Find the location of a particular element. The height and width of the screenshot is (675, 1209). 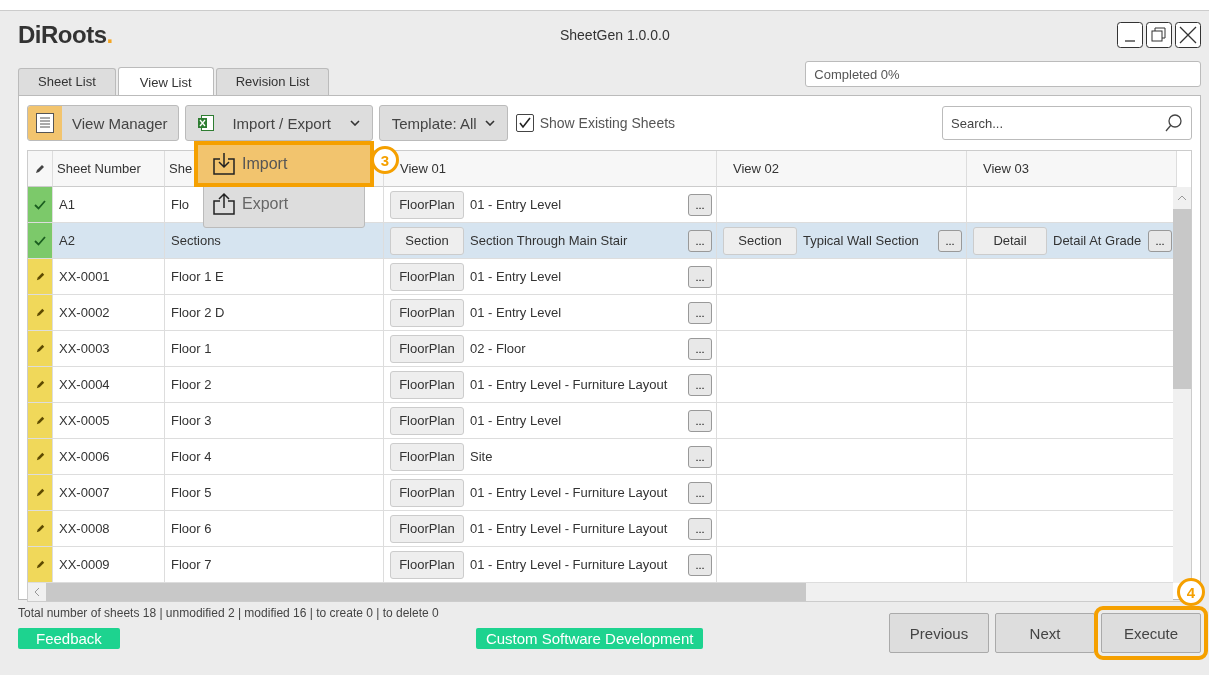

document-icon is located at coordinates (45, 123).